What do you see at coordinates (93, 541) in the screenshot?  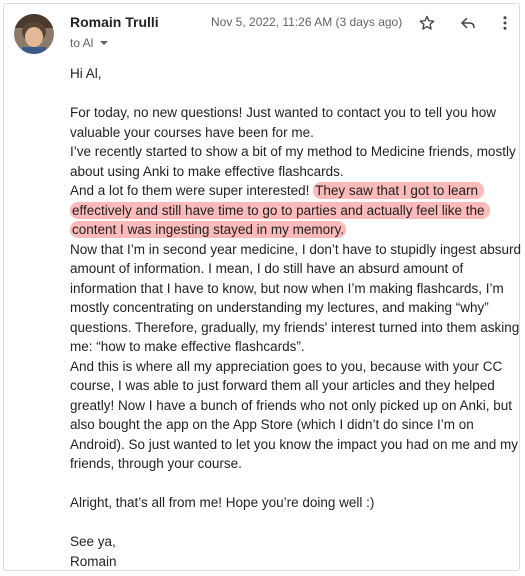 I see `signoff: See ya,` at bounding box center [93, 541].